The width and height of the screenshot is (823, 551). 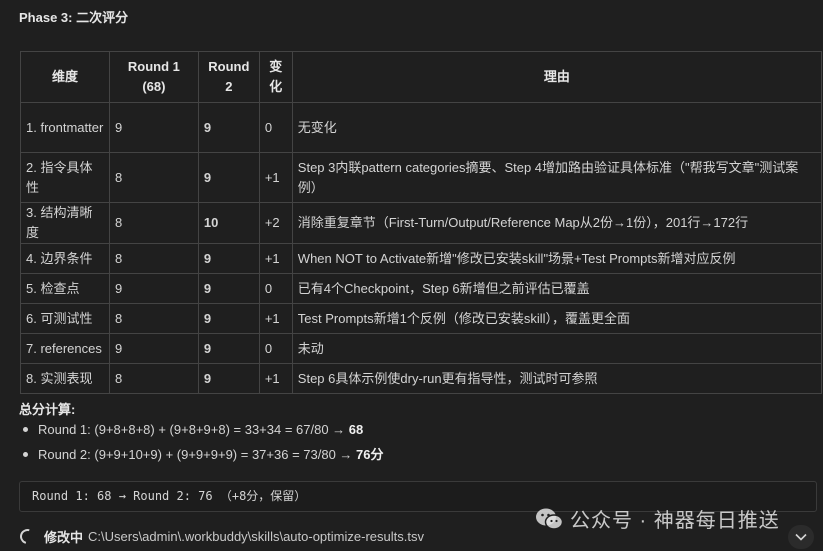 I want to click on cell-change: +2, so click(x=275, y=223).